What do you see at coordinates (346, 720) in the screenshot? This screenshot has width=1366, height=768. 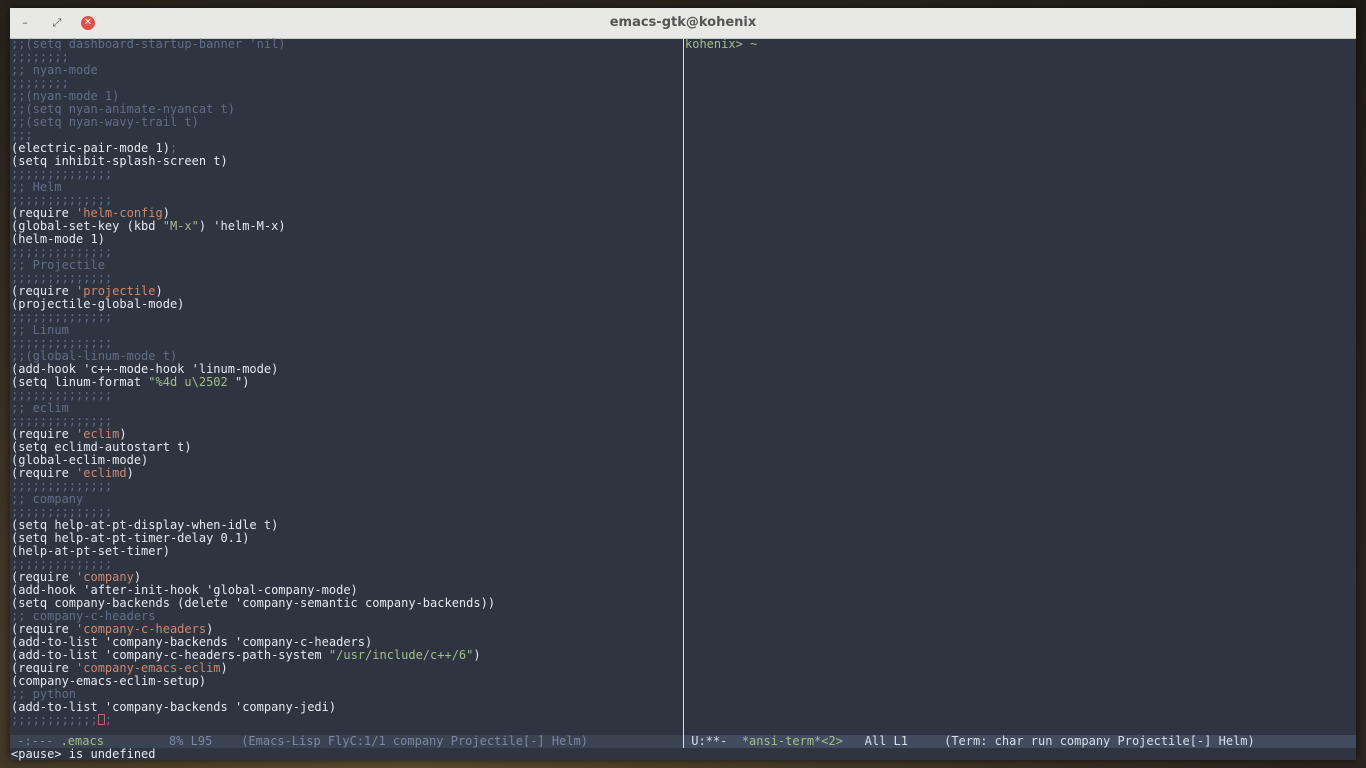 I see `code-line: ;;;;;;;;;;;;;` at bounding box center [346, 720].